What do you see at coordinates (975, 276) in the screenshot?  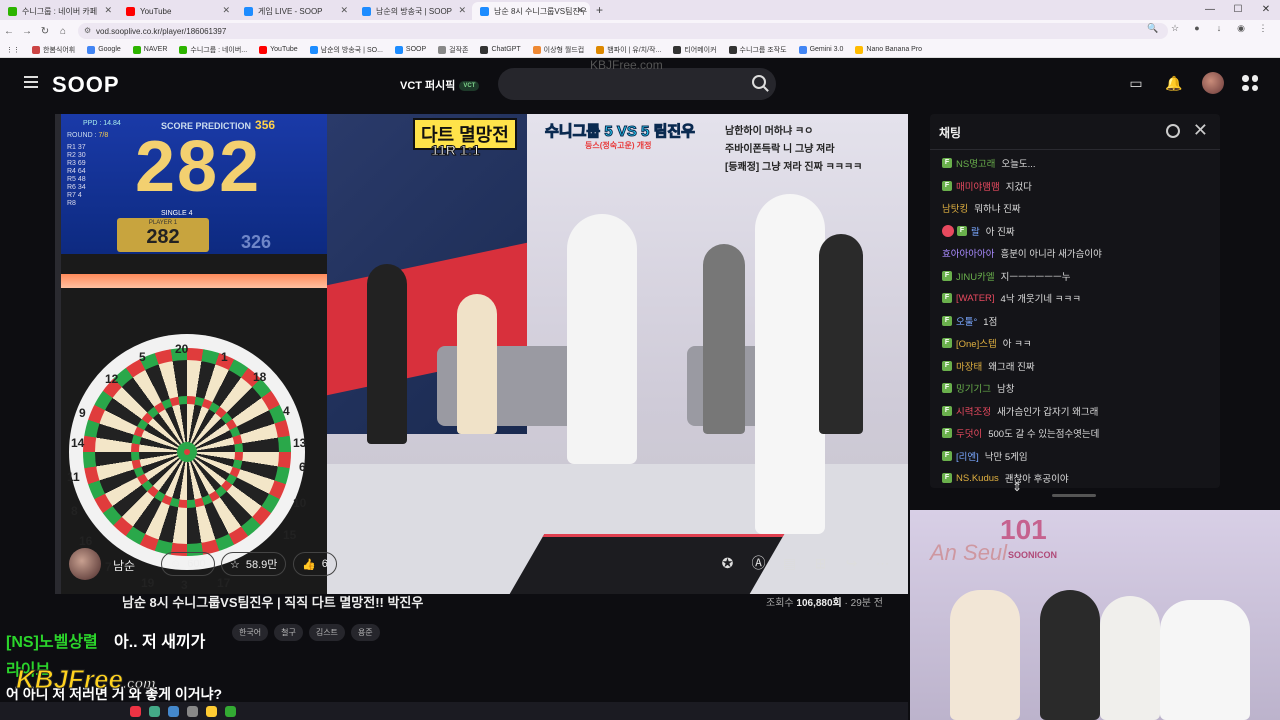 I see `chat-nickname: JINU카엘` at bounding box center [975, 276].